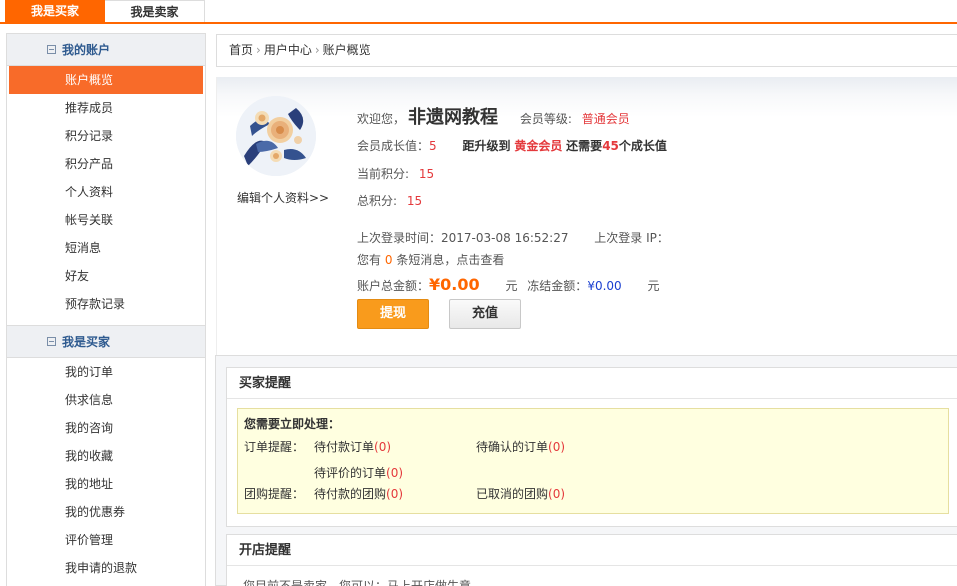 This screenshot has height=586, width=957. What do you see at coordinates (86, 342) in the screenshot?
I see `sidebar-section-label: 我是买家` at bounding box center [86, 342].